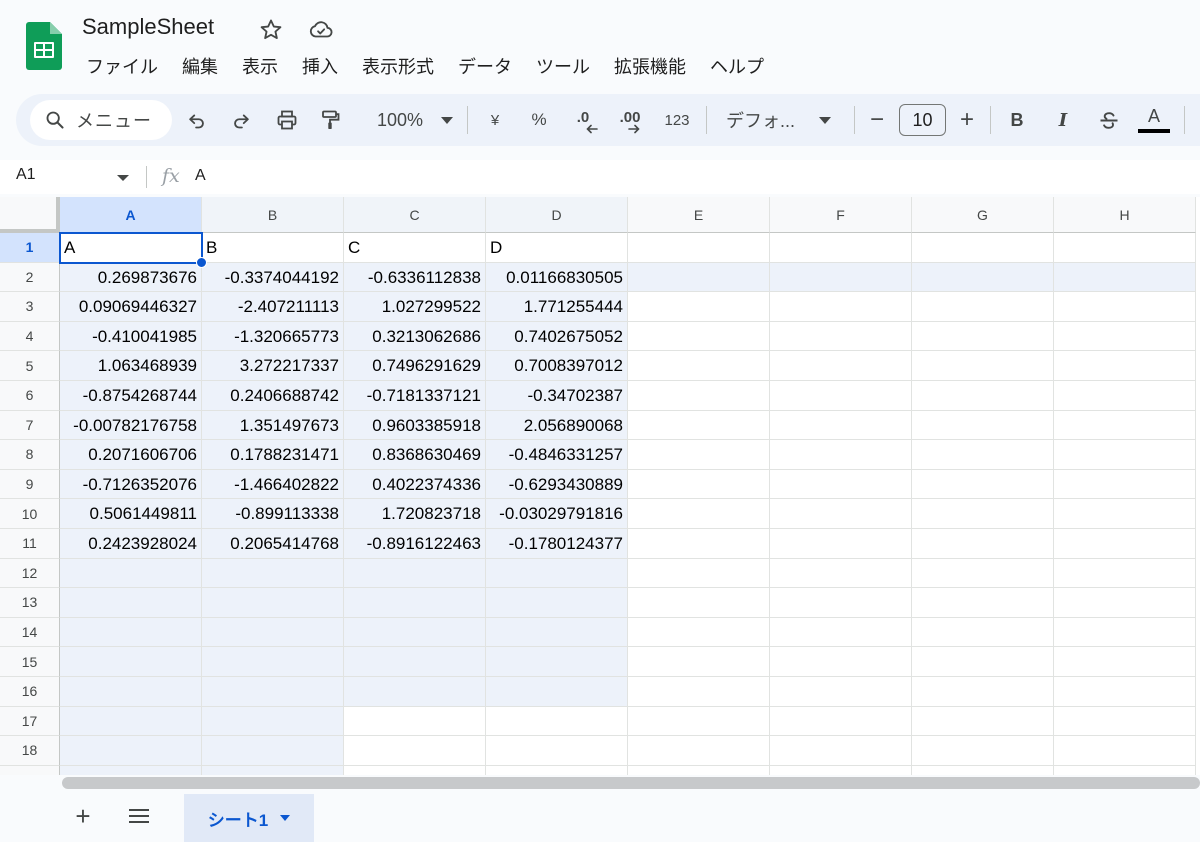 The image size is (1200, 842). What do you see at coordinates (699, 277) in the screenshot?
I see `cell-e2` at bounding box center [699, 277].